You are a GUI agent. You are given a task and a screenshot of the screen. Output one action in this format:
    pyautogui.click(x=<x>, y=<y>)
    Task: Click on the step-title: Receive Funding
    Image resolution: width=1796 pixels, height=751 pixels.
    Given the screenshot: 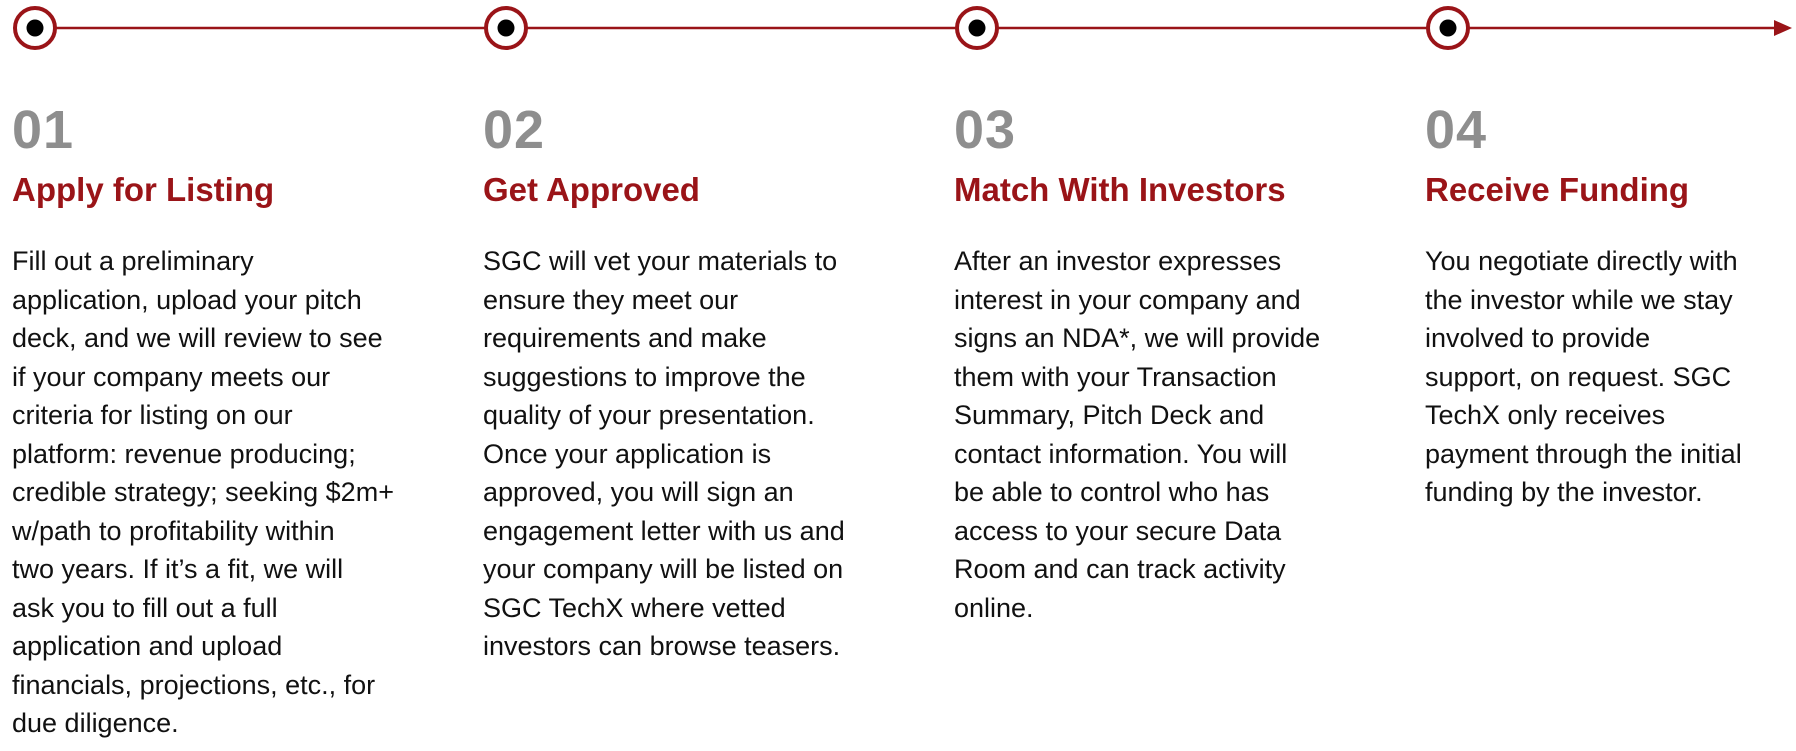 What is the action you would take?
    pyautogui.click(x=1557, y=189)
    